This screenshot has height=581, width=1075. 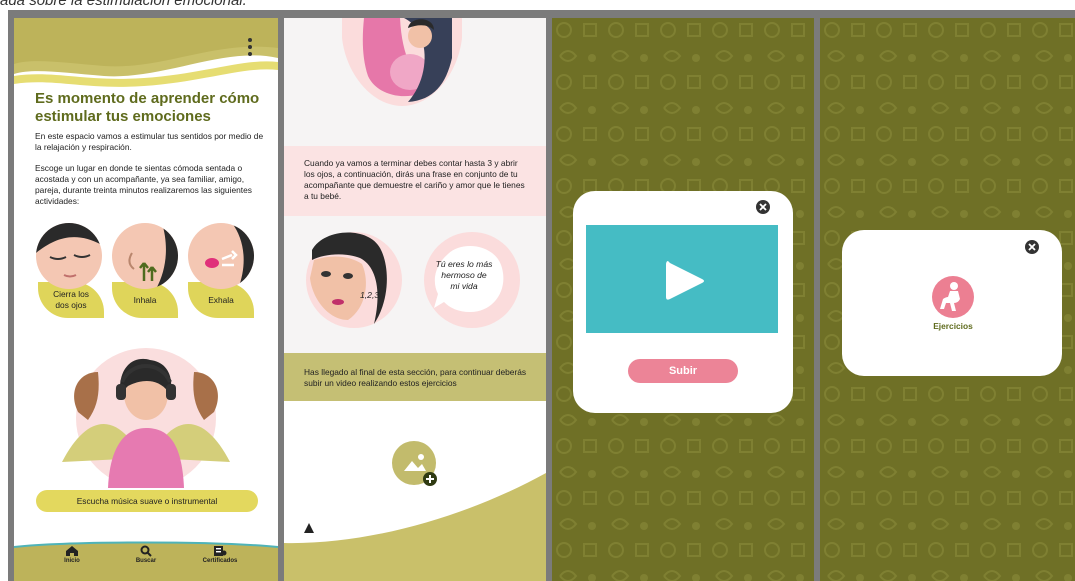 I want to click on play-icon, so click(x=684, y=281).